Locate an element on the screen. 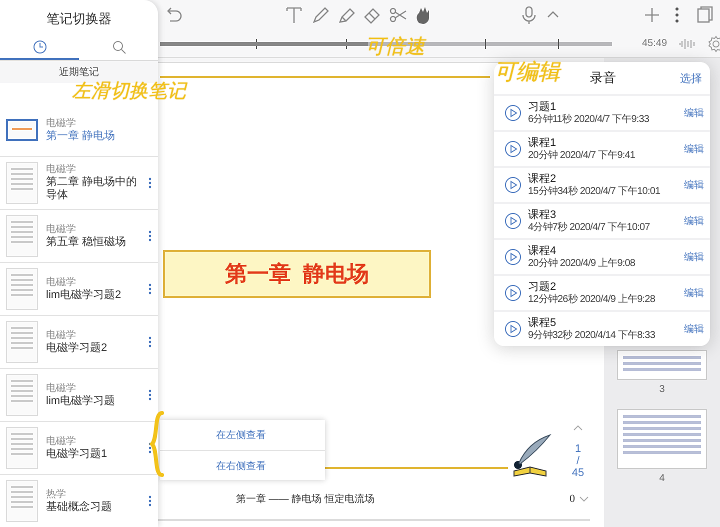 The width and height of the screenshot is (720, 527). current-page: 1 is located at coordinates (578, 449).